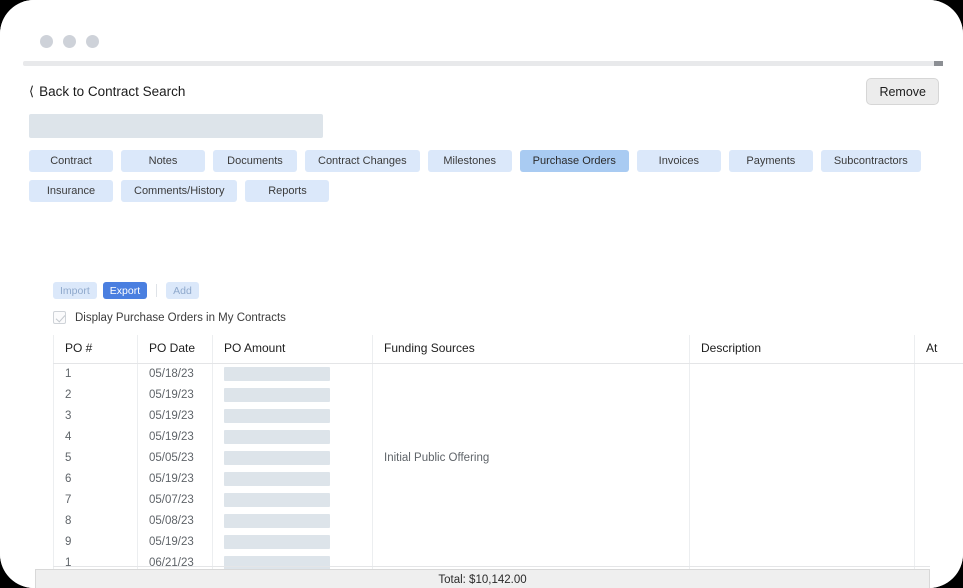 Image resolution: width=963 pixels, height=588 pixels. Describe the element at coordinates (157, 290) in the screenshot. I see `toolbar-divider` at that location.